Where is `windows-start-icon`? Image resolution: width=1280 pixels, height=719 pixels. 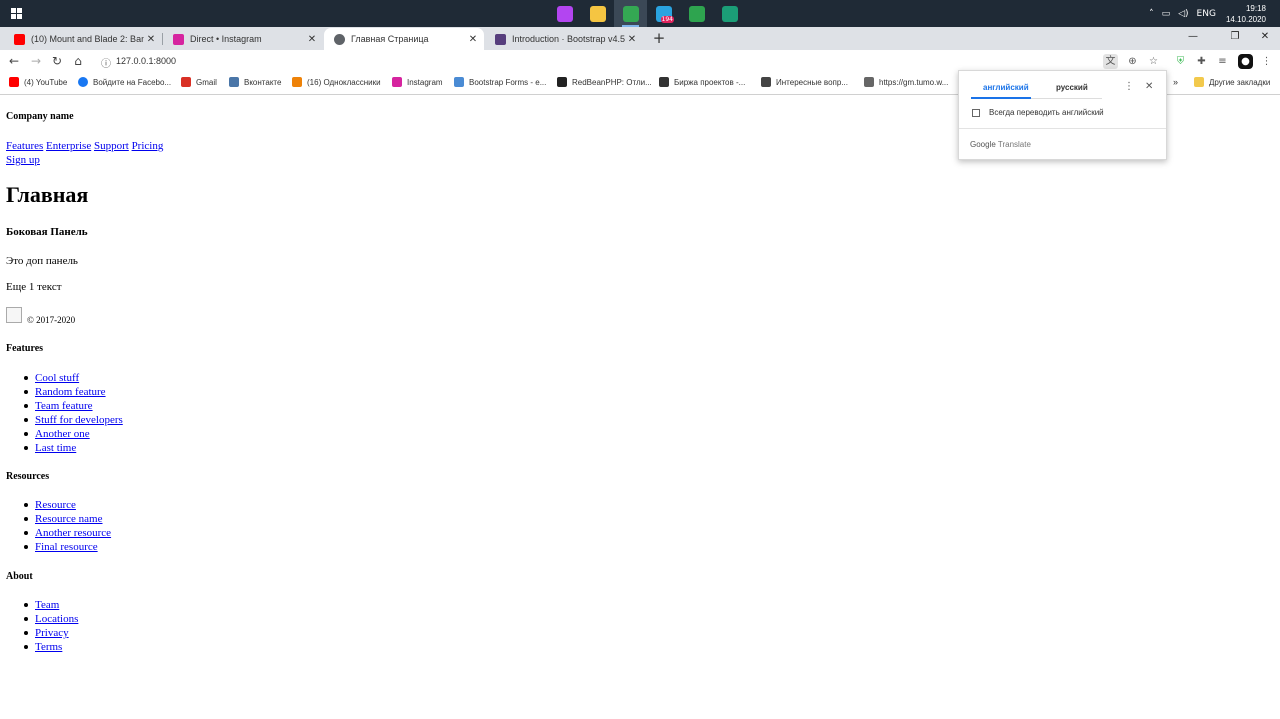 windows-start-icon is located at coordinates (16, 13).